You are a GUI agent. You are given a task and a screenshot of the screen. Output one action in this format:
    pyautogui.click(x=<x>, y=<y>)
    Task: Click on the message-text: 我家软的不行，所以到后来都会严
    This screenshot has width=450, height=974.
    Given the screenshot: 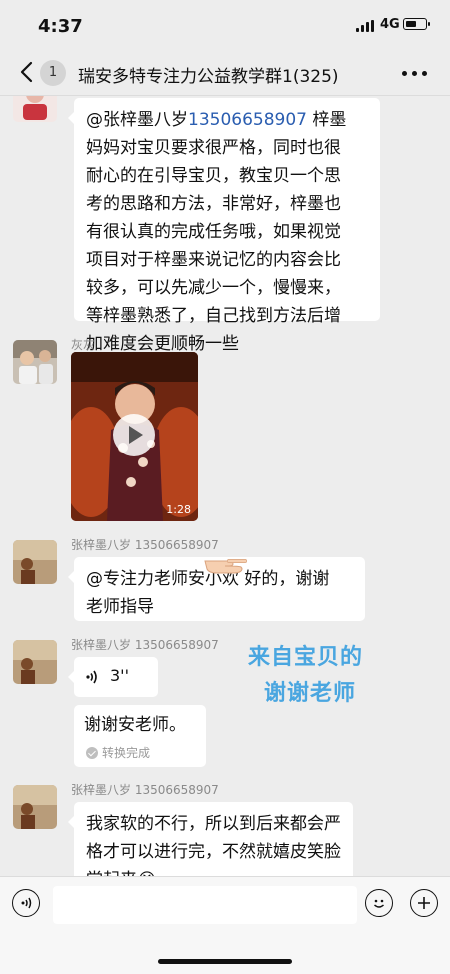 What is the action you would take?
    pyautogui.click(x=213, y=824)
    